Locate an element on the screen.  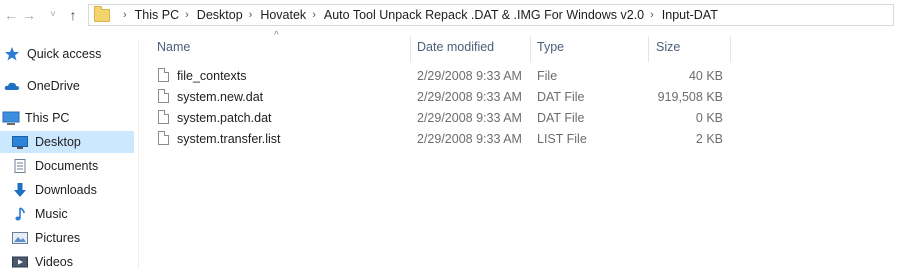
file-size: 40 KB is located at coordinates (705, 76).